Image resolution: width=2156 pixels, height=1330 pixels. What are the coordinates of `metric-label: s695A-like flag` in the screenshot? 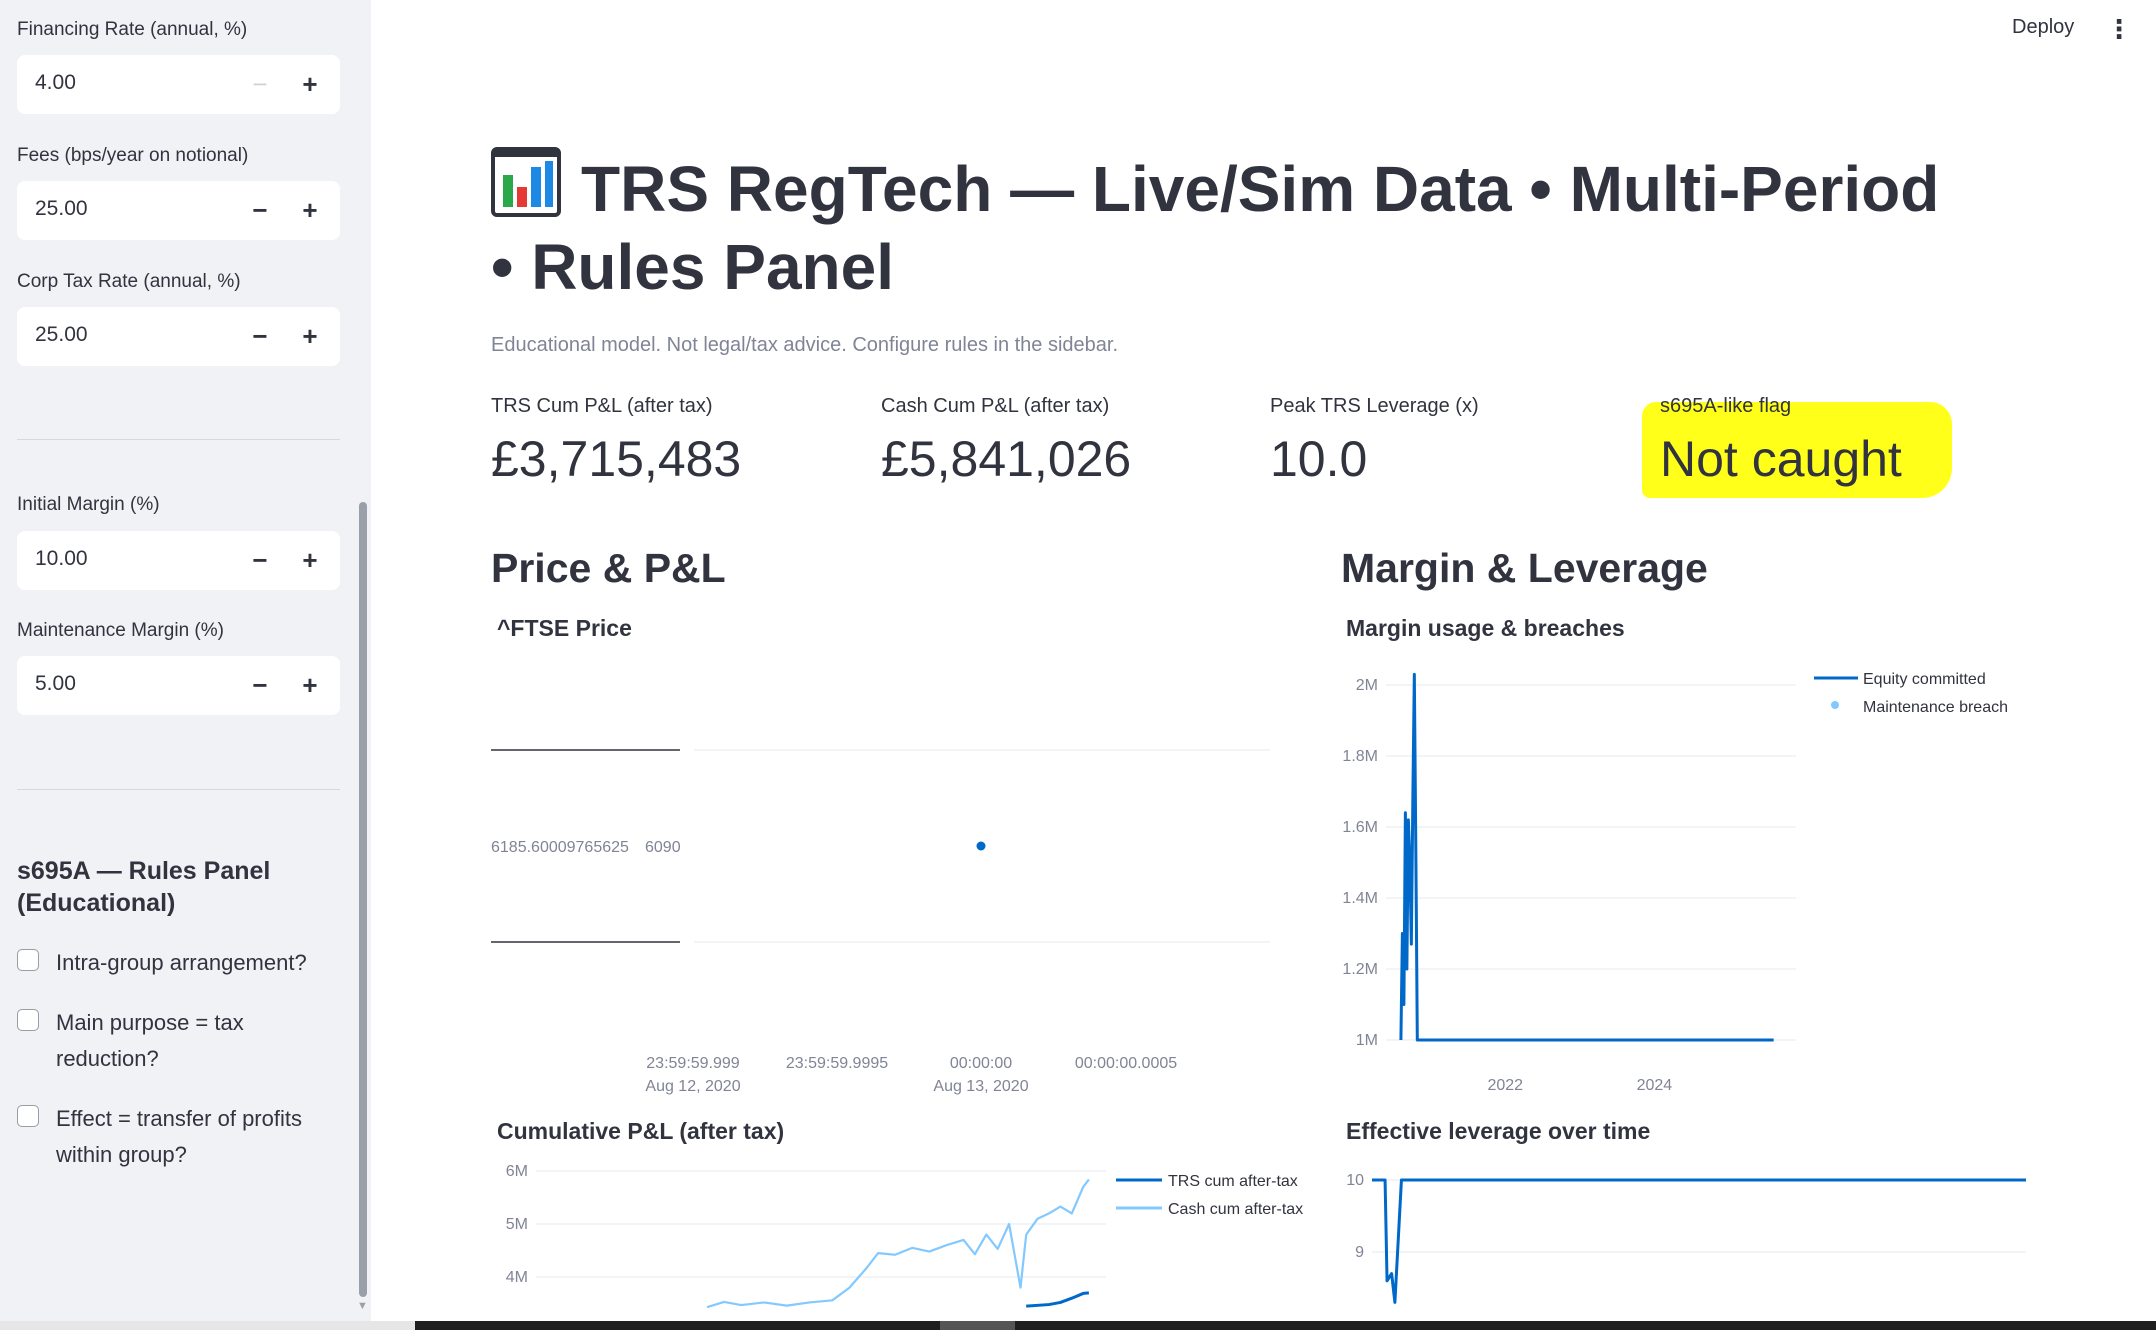 It's located at (1726, 406).